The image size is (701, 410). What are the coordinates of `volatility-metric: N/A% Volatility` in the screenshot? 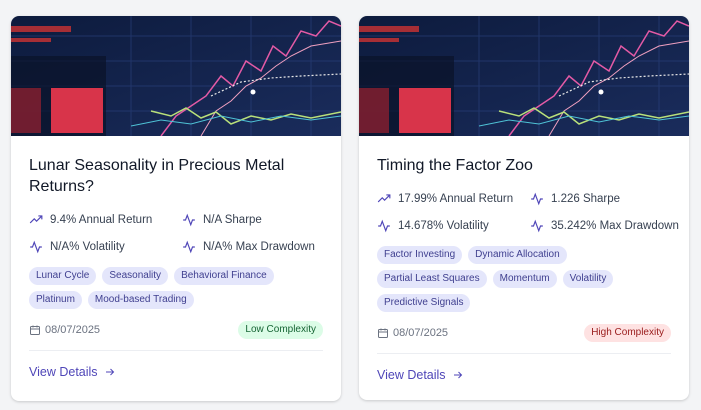 It's located at (105, 246).